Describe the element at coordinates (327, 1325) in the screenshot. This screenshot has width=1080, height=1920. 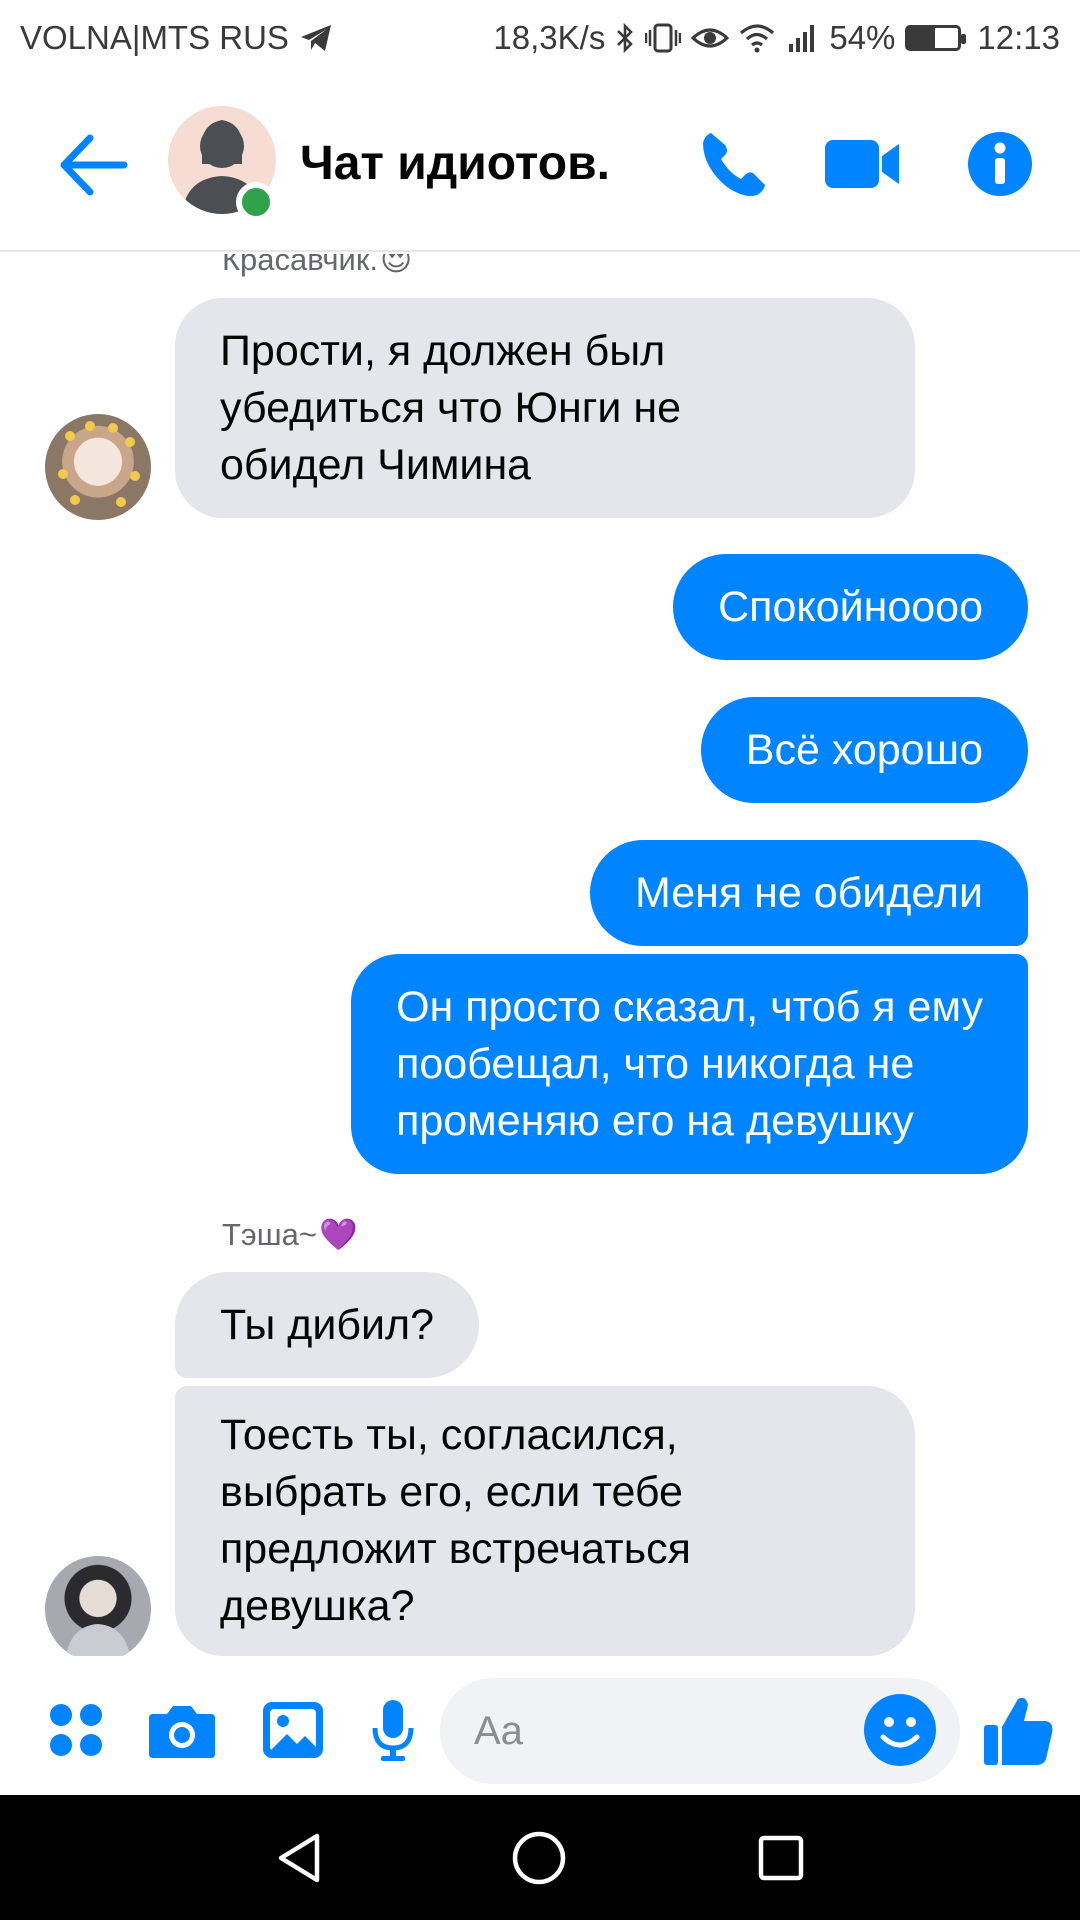
I see `incoming-message: Ты дибил?` at that location.